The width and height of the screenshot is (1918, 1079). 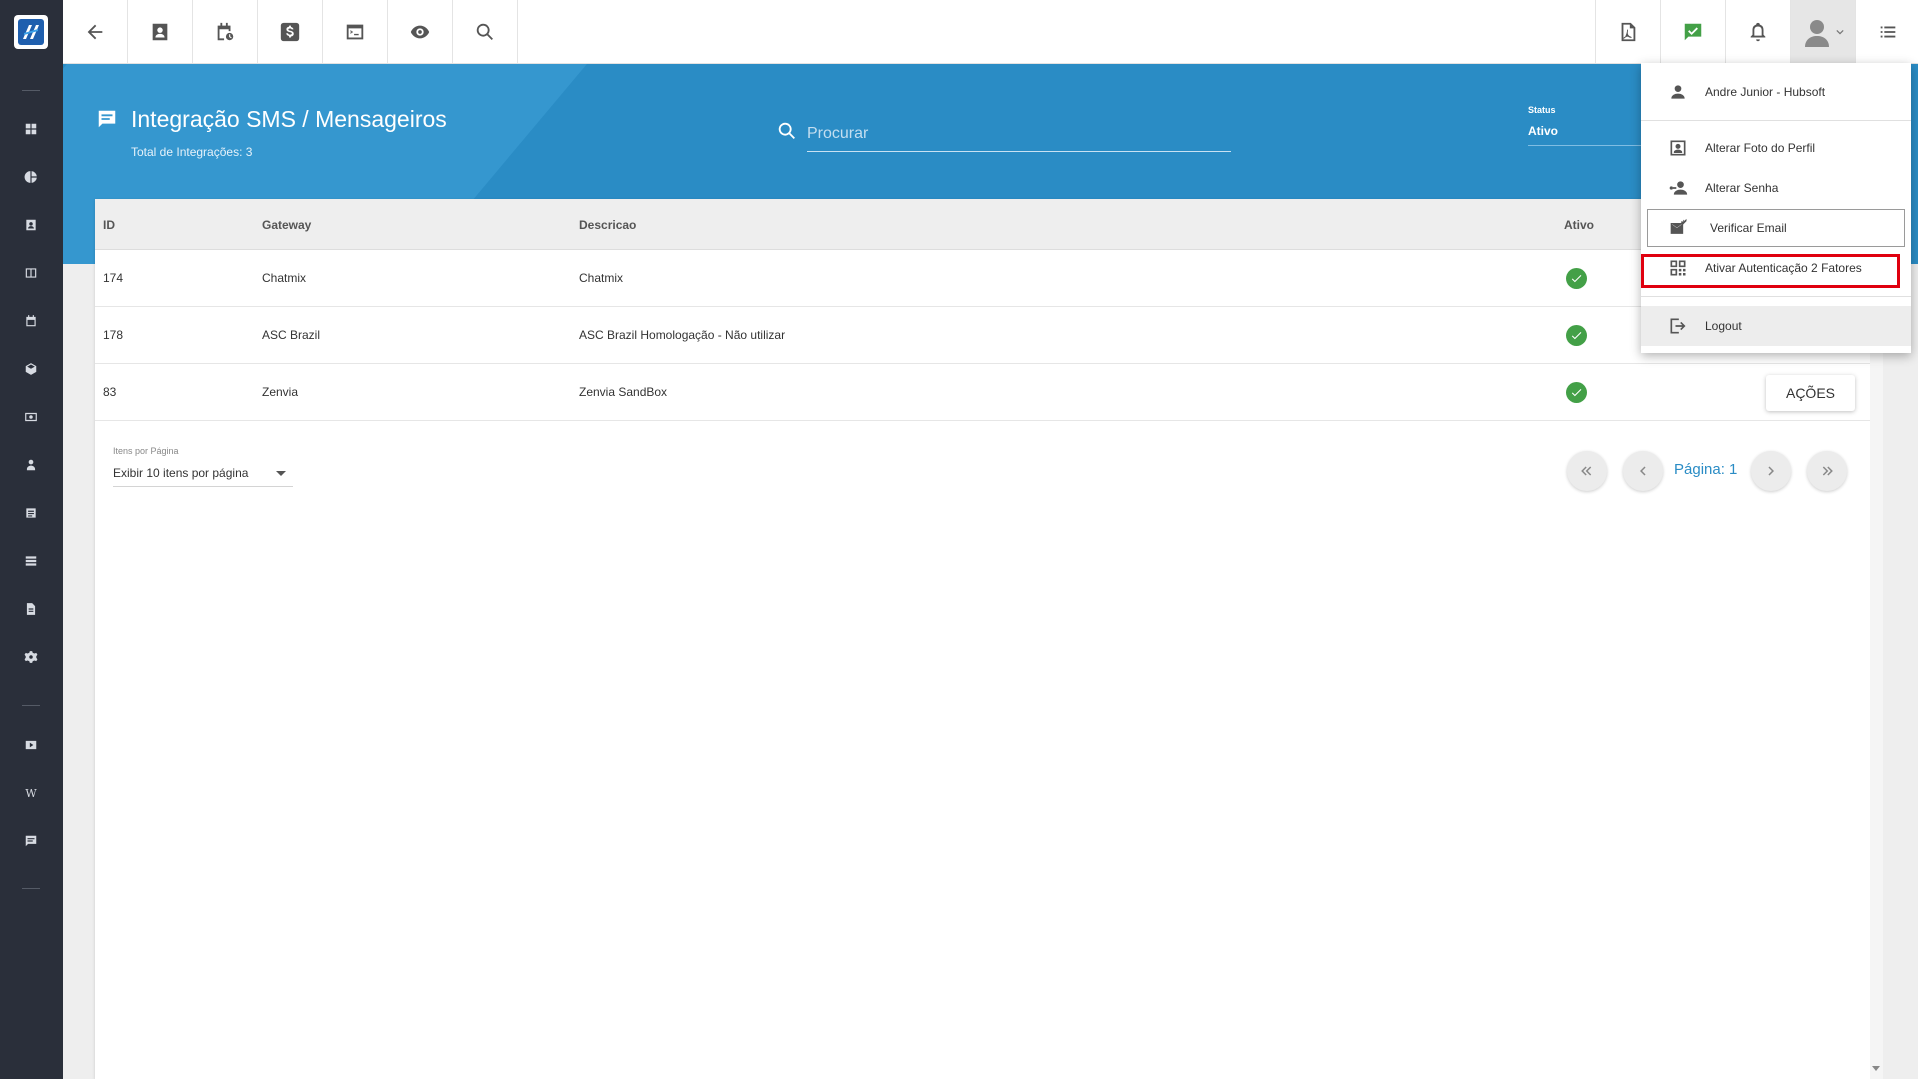 I want to click on change-password-label: Alterar Senha, so click(x=1742, y=188).